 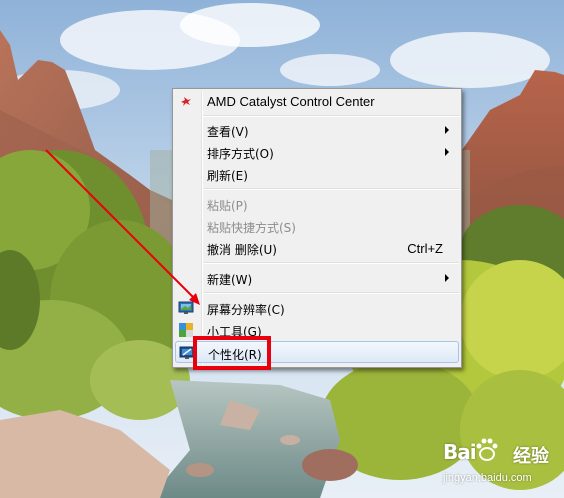 I want to click on menu-item-paste: 粘贴(P), so click(x=317, y=204).